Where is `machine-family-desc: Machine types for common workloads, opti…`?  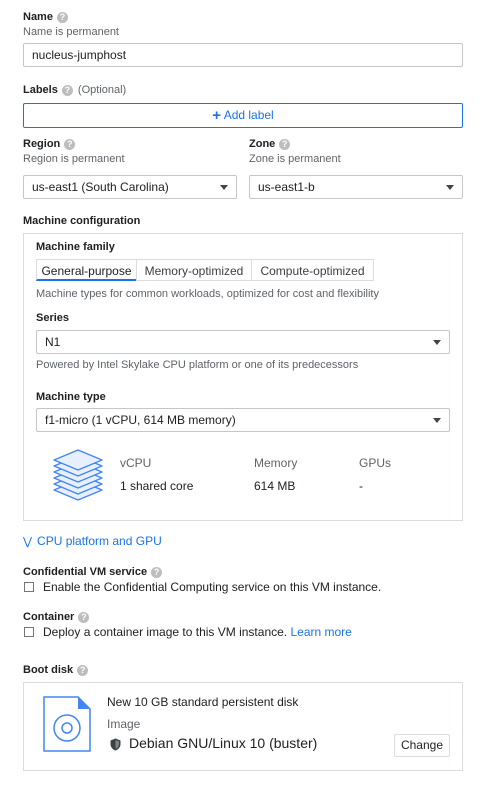
machine-family-desc: Machine types for common workloads, opti… is located at coordinates (207, 294).